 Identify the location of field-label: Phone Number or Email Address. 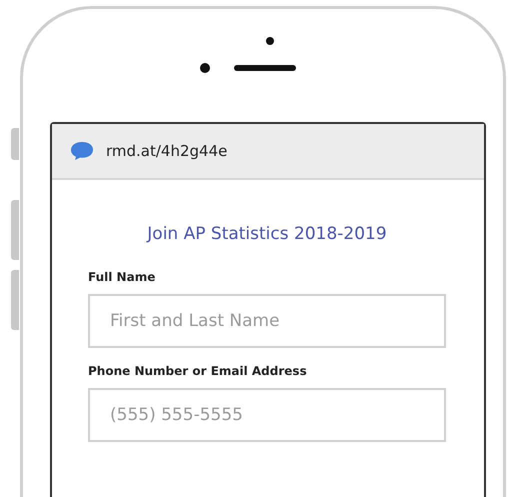
(198, 371).